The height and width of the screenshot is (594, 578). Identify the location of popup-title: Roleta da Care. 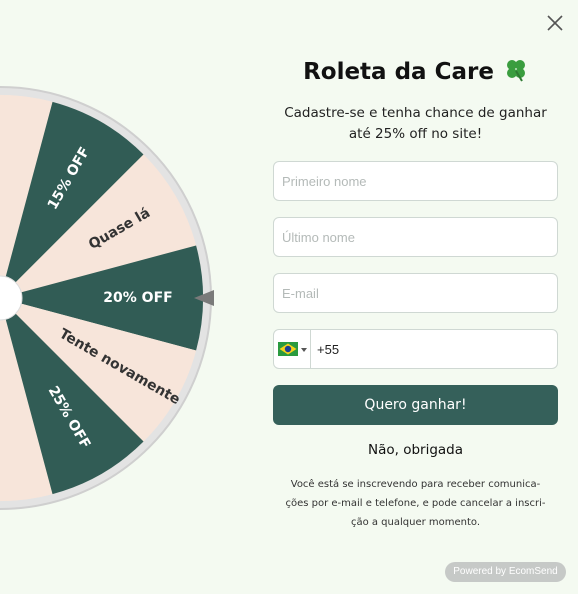
(415, 71).